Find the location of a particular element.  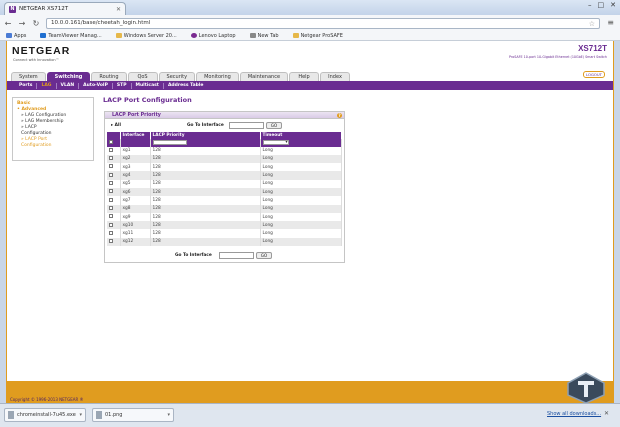

sub-tab-lag: LAG is located at coordinates (47, 85).